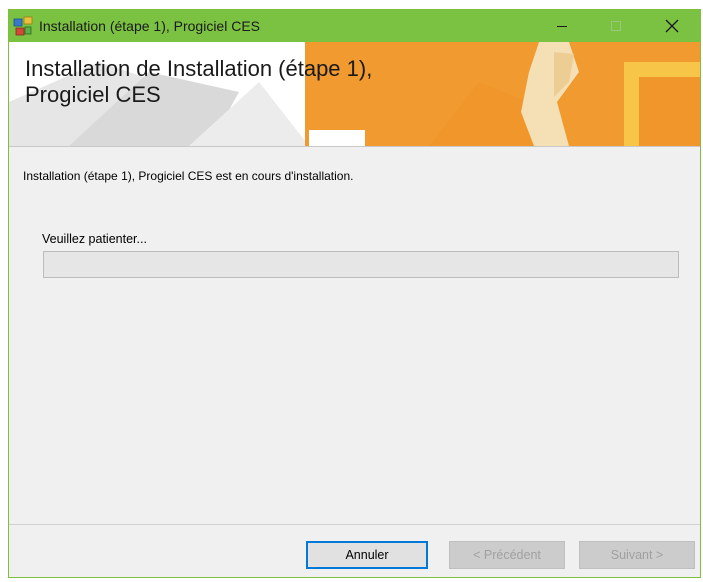  What do you see at coordinates (354, 146) in the screenshot?
I see `banner-divider` at bounding box center [354, 146].